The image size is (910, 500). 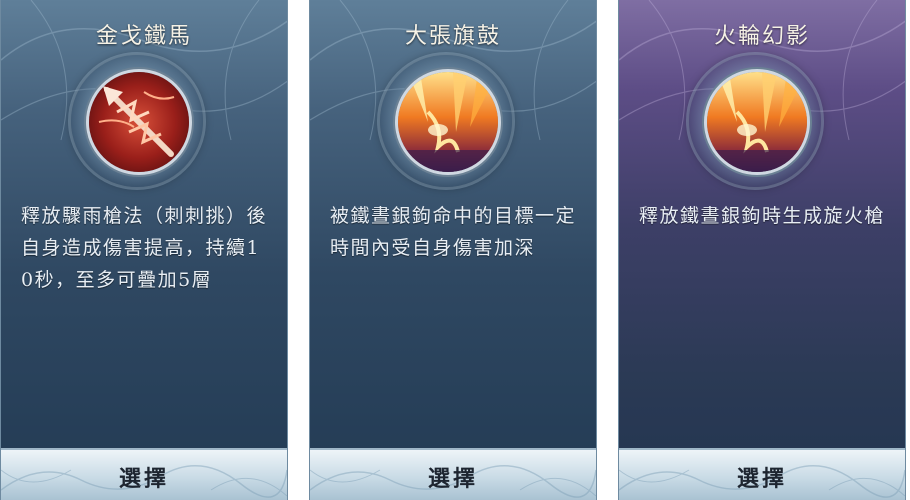 I want to click on card-description: 被鐵晝銀鉤命中的目標一定時間內受自身傷害加深, so click(x=453, y=232).